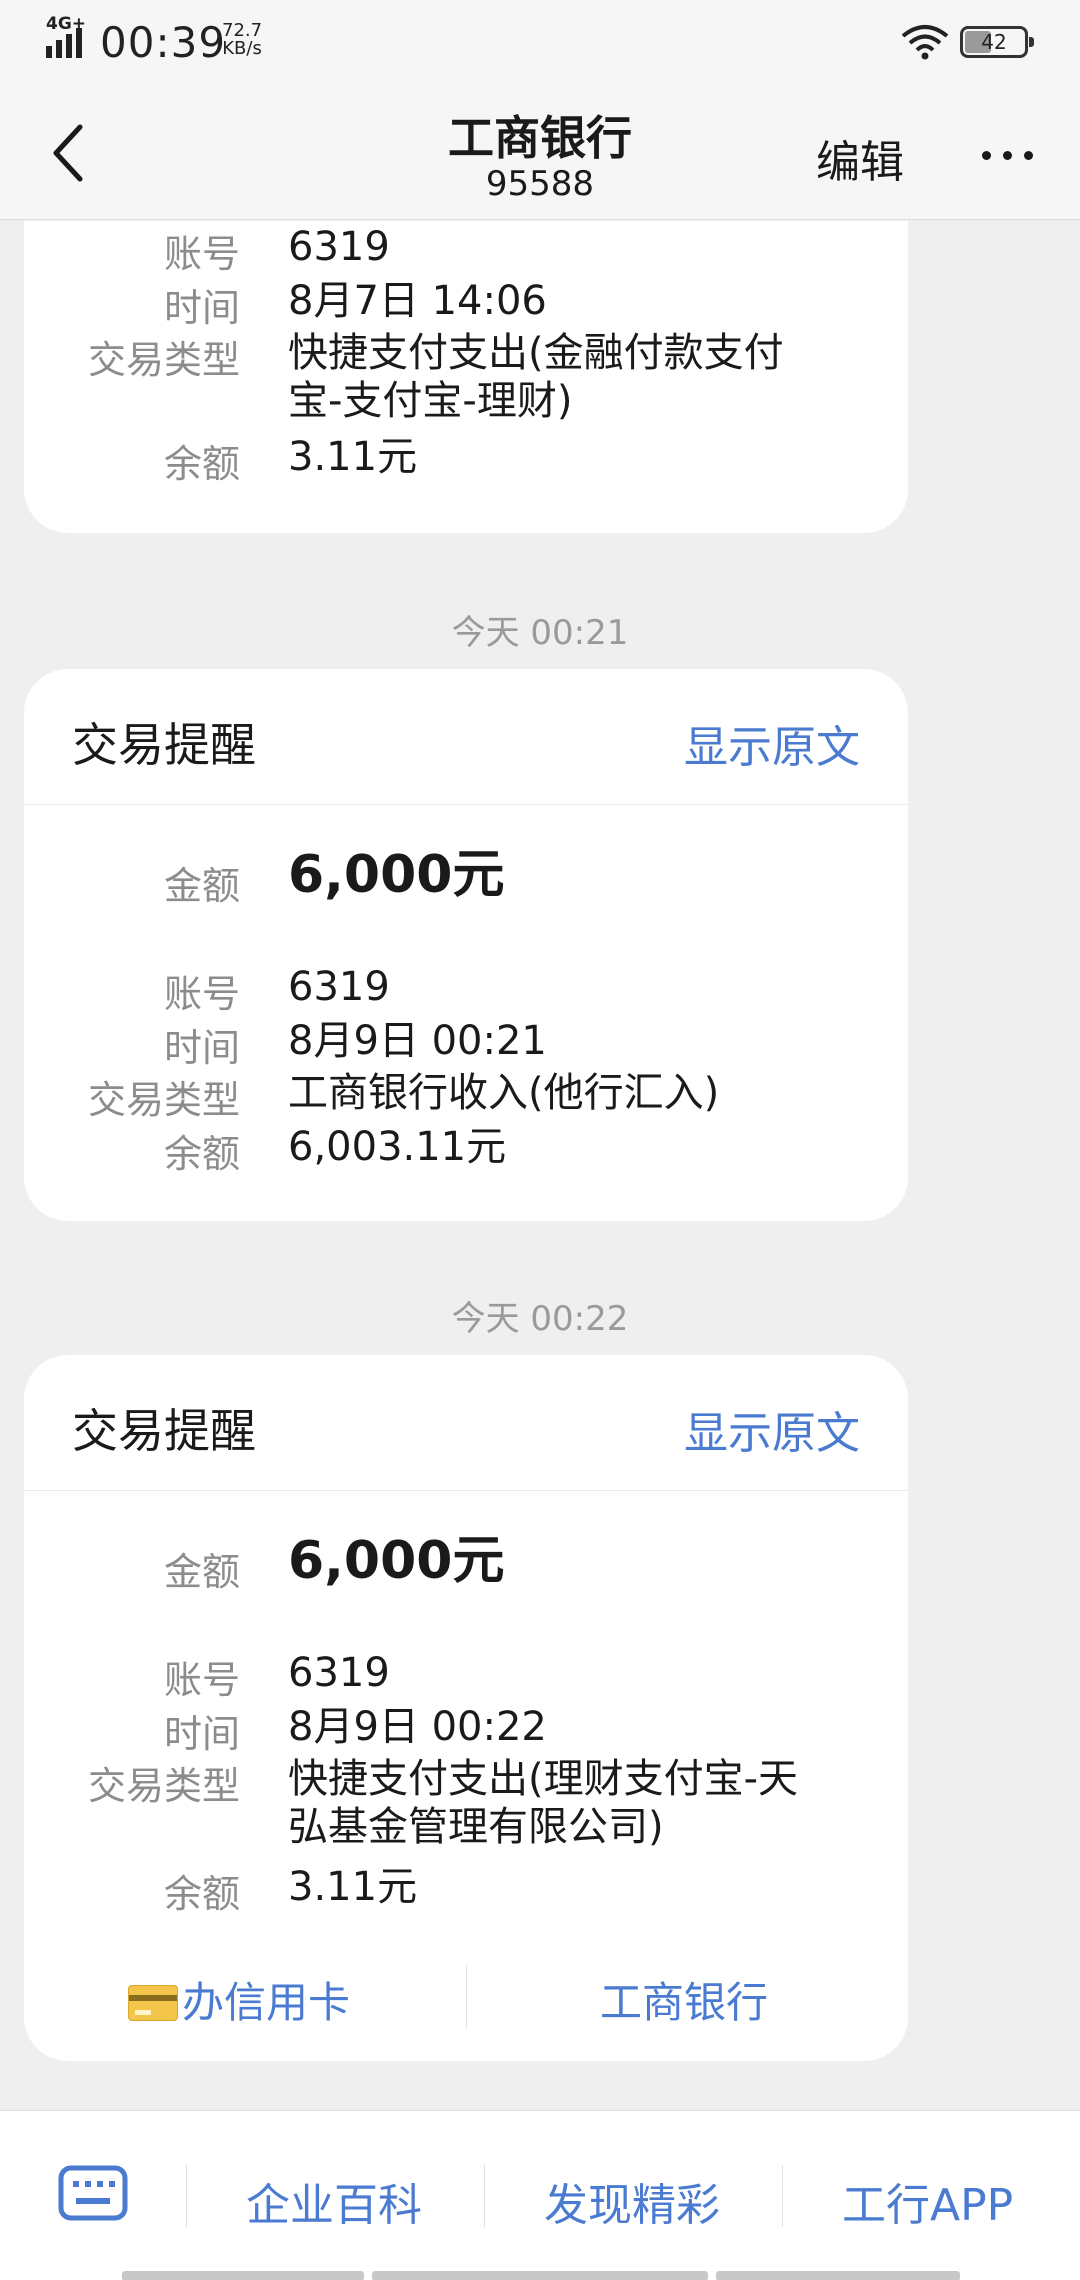 The width and height of the screenshot is (1080, 2280). Describe the element at coordinates (417, 1041) in the screenshot. I see `row-value: 8月9日 00:21` at that location.